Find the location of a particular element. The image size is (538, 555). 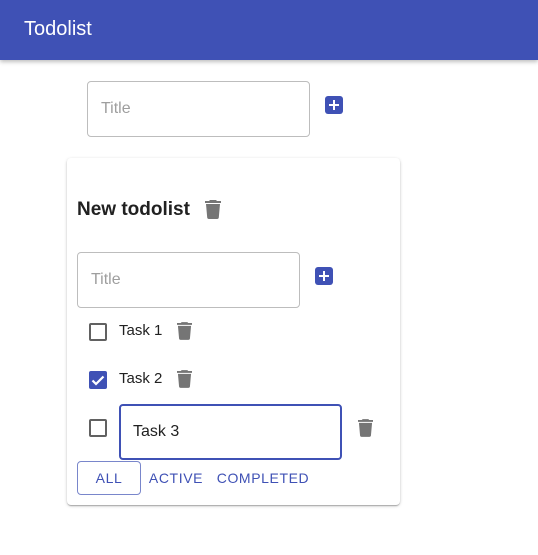

todolist-title: New todolist is located at coordinates (133, 209).